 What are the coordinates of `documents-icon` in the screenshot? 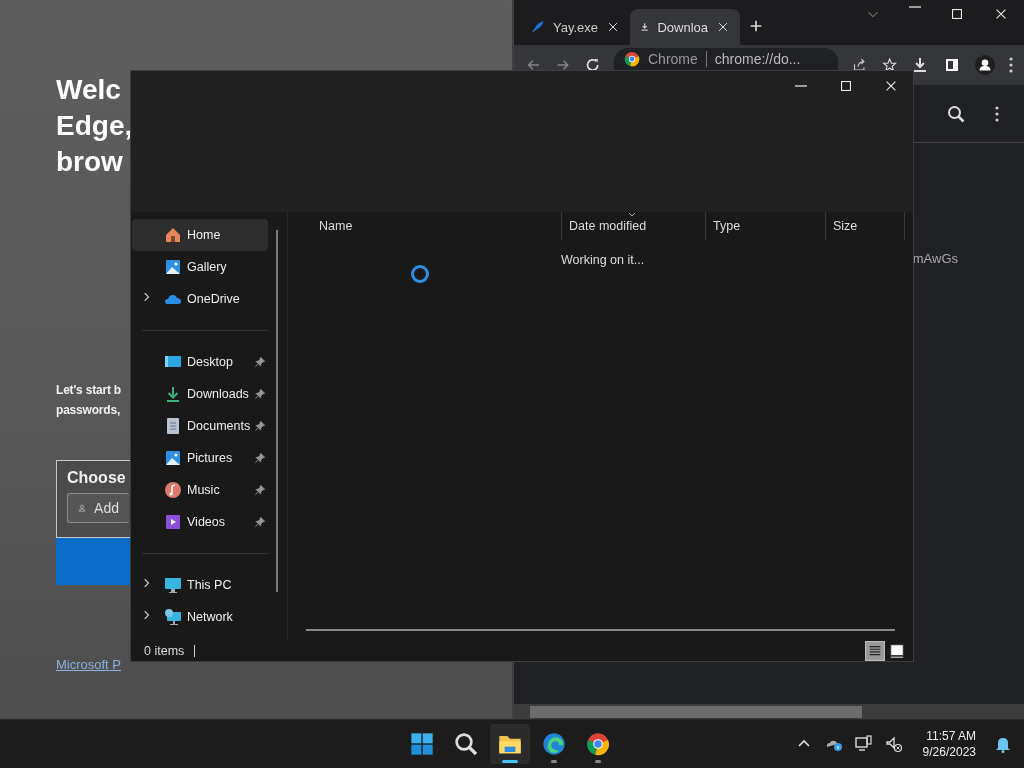 It's located at (173, 426).